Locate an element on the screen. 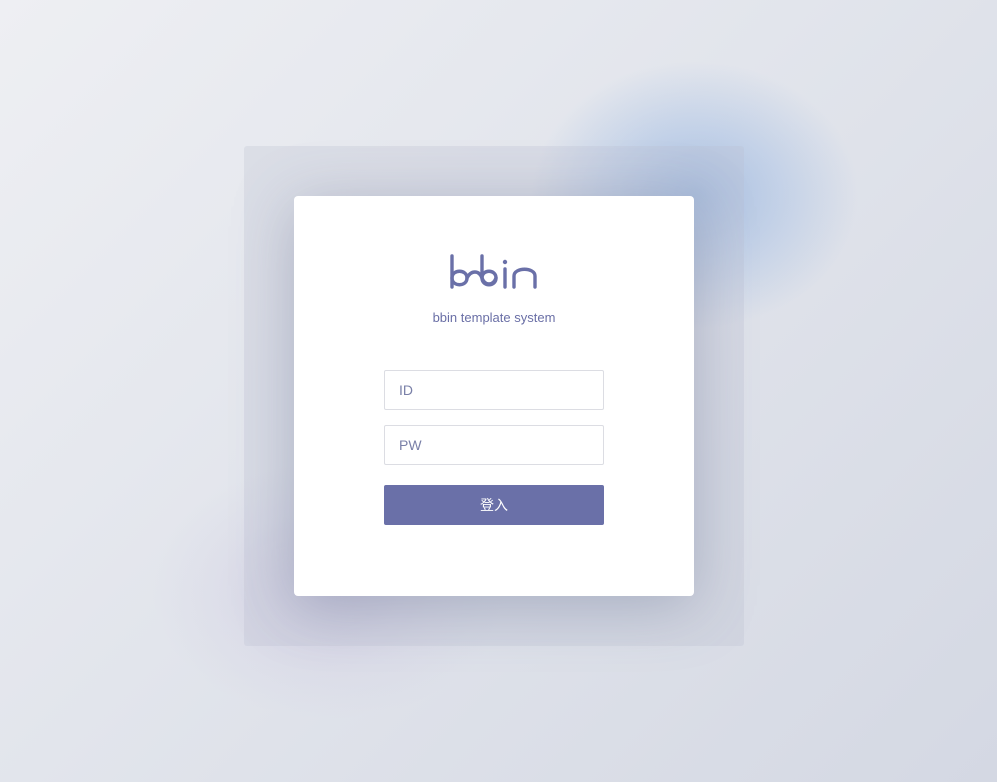 The width and height of the screenshot is (997, 782). bbin-logo is located at coordinates (493, 271).